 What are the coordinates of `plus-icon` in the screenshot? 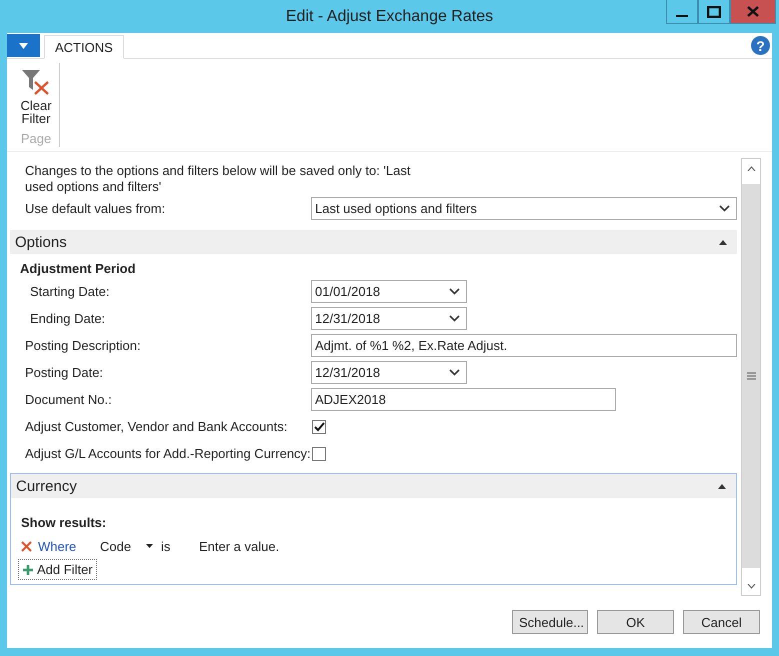 It's located at (28, 570).